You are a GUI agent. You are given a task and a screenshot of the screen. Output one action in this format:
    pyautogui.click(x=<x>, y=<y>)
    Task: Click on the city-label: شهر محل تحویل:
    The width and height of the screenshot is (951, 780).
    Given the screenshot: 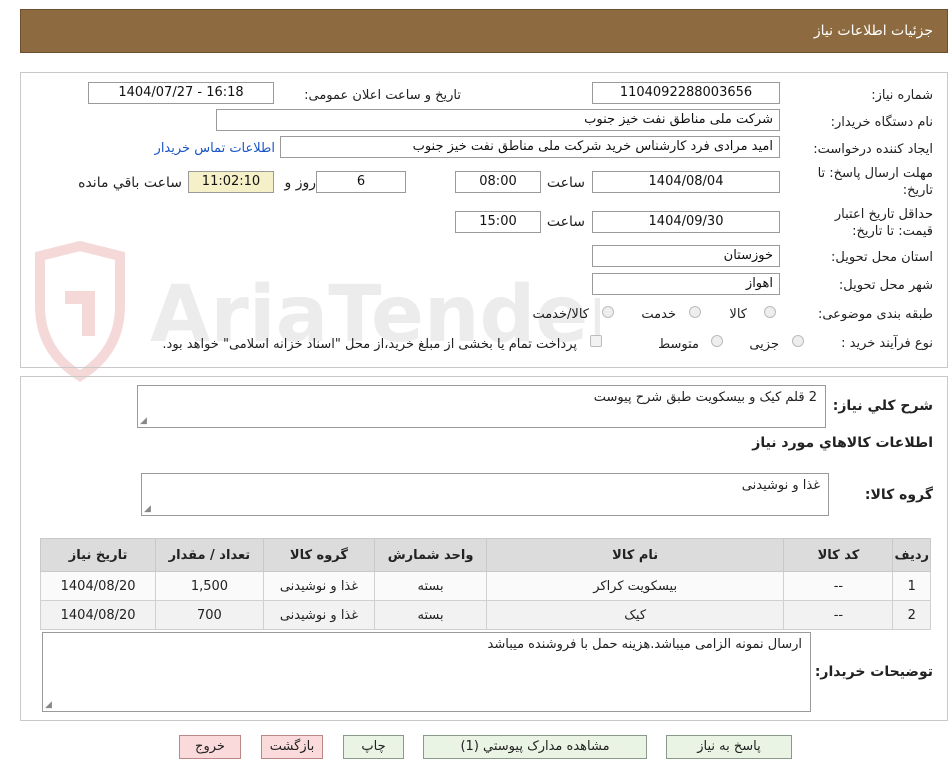 What is the action you would take?
    pyautogui.click(x=885, y=285)
    